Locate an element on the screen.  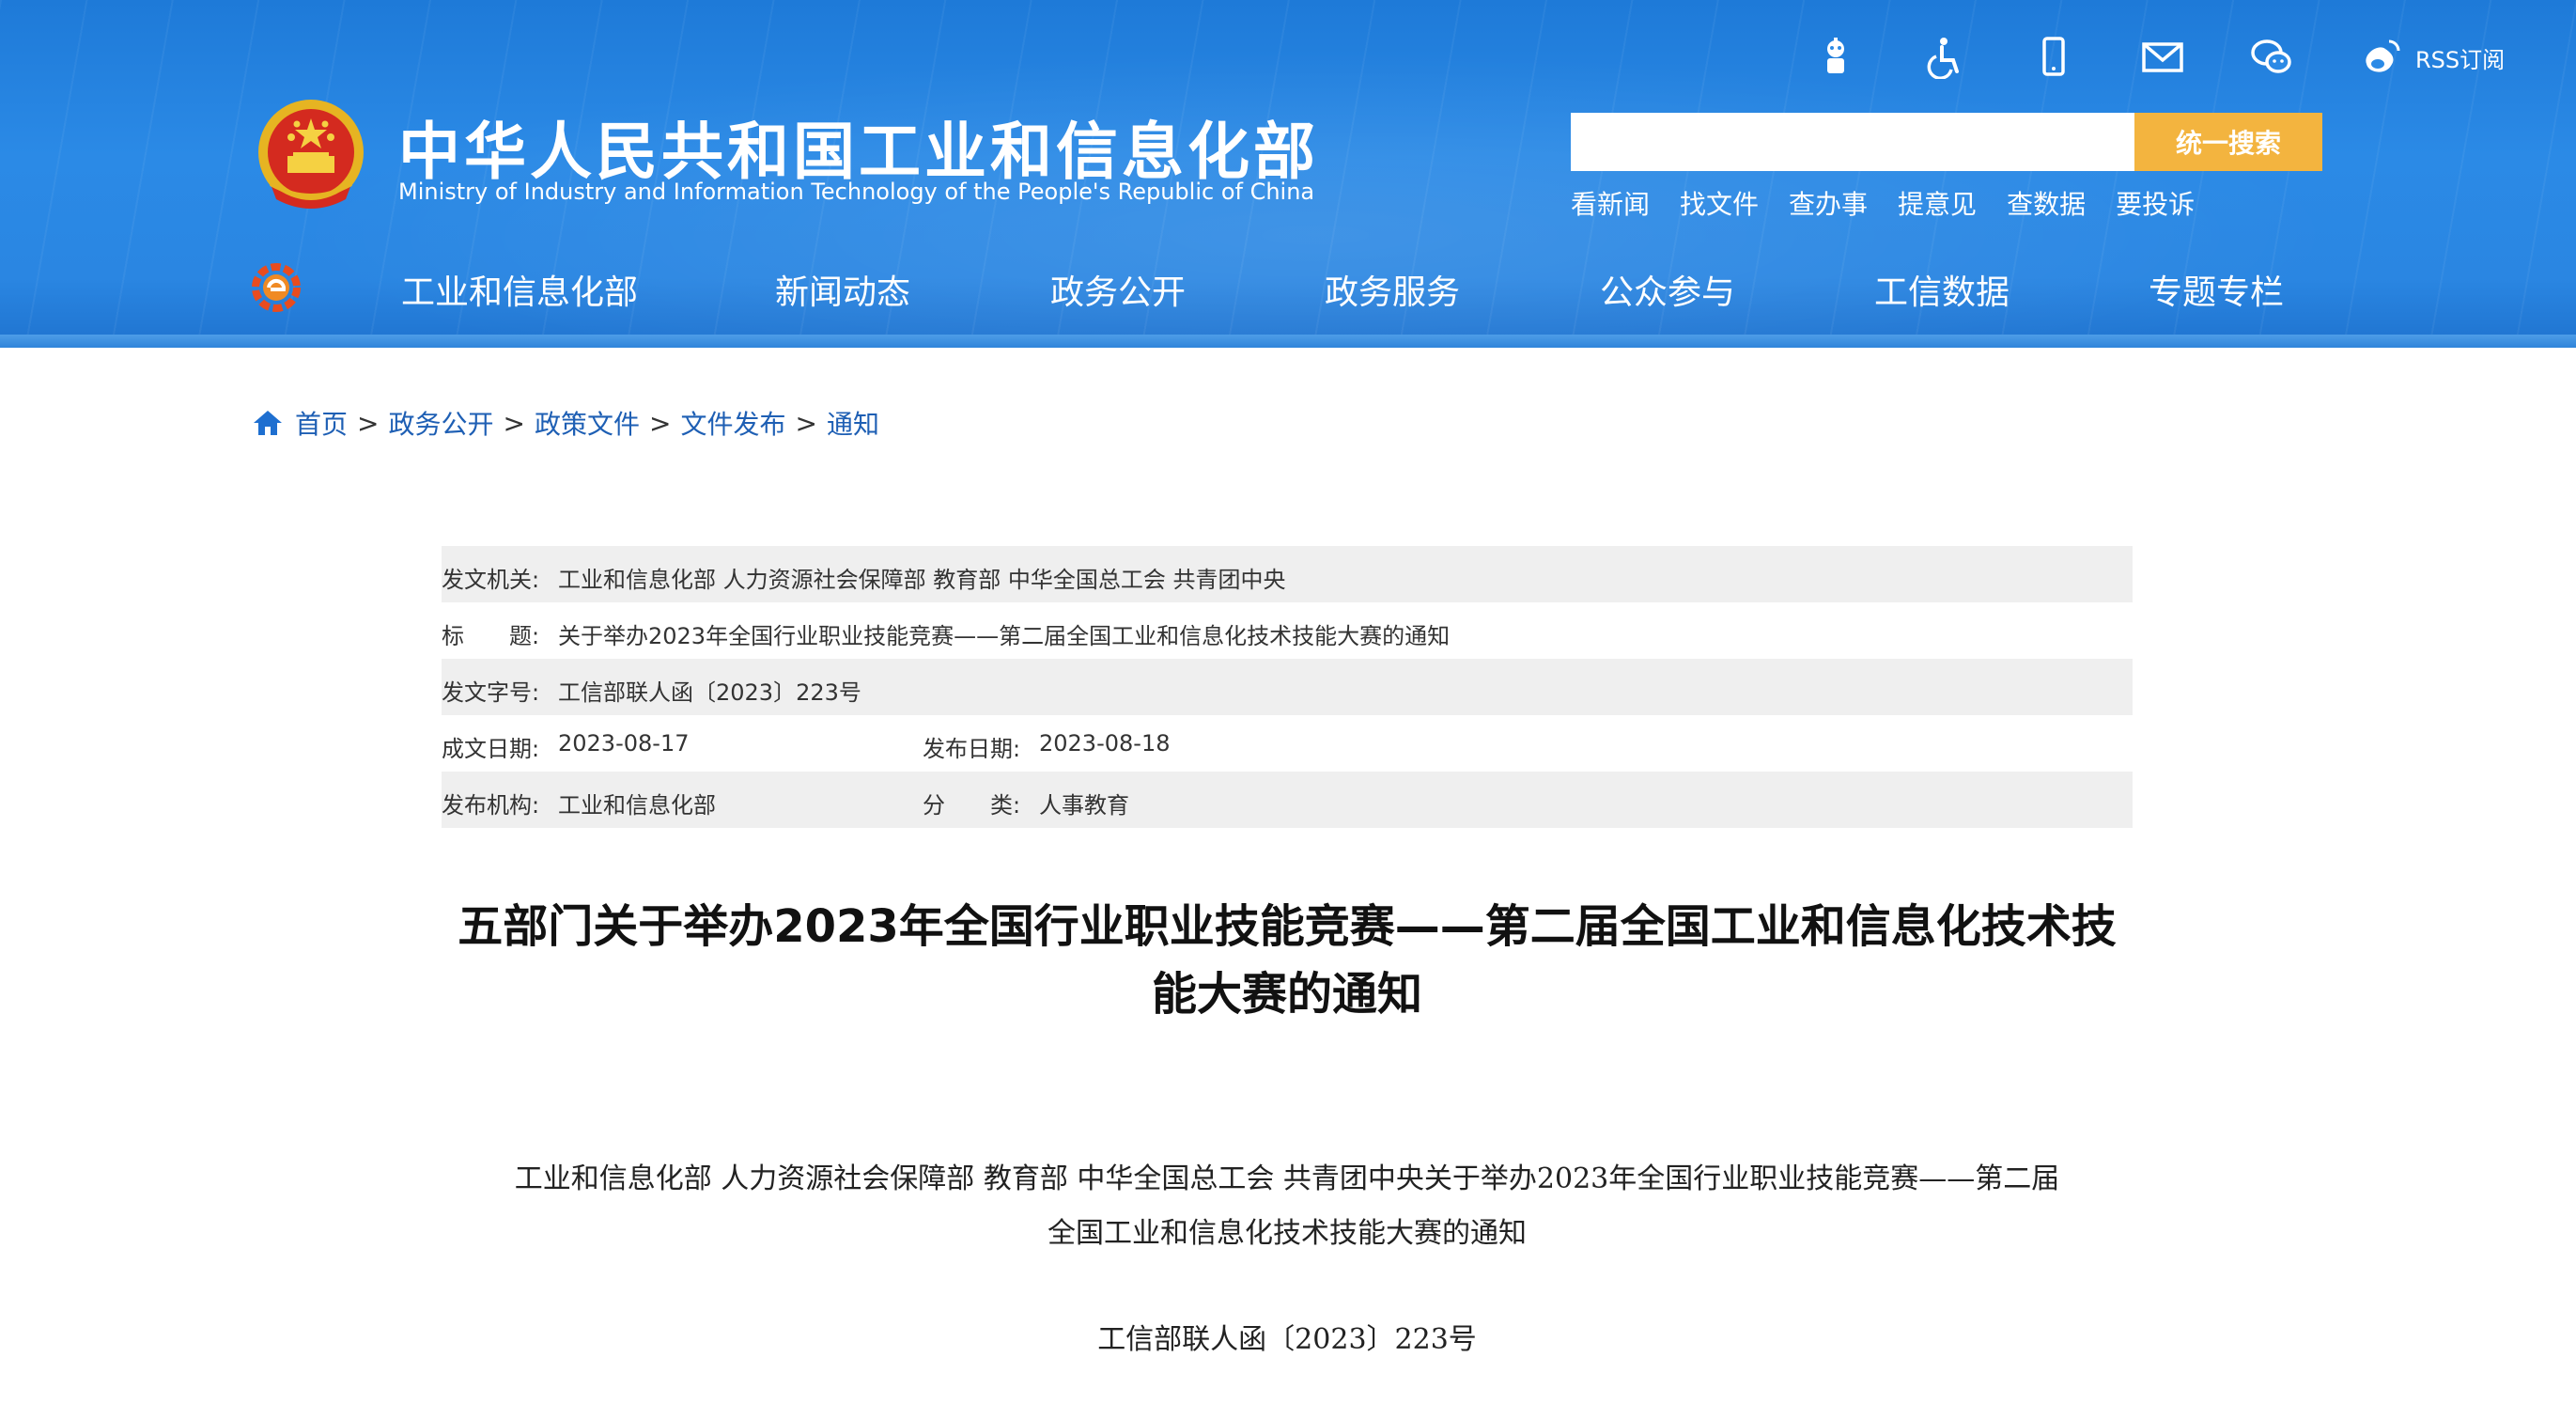
main-nav: 工业和信息化部 新闻动态 政务公开 政务服务 公众参与 工信数据 专题专栏 is located at coordinates (1288, 287).